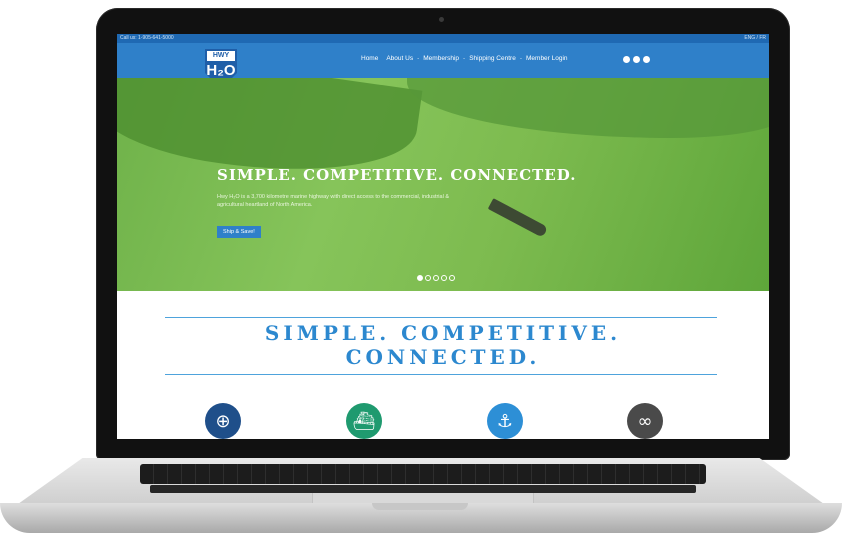  Describe the element at coordinates (646, 59) in the screenshot. I see `linkedin-icon` at that location.